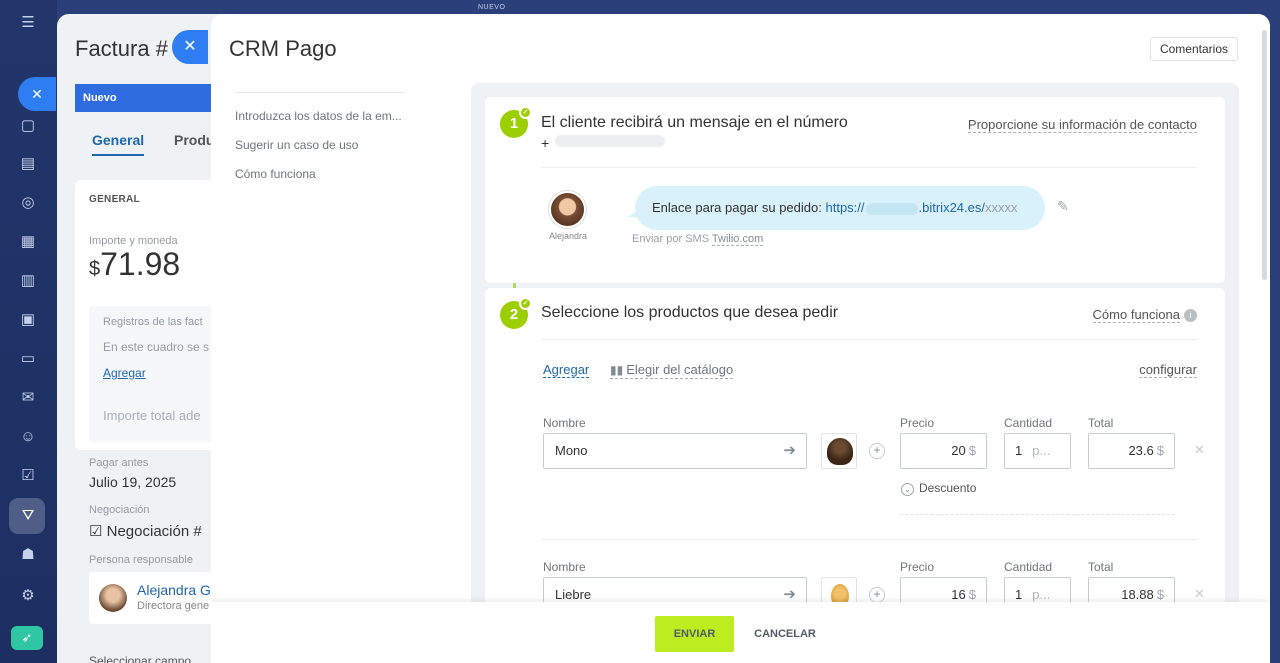  Describe the element at coordinates (28, 320) in the screenshot. I see `board-icon: ▣` at that location.